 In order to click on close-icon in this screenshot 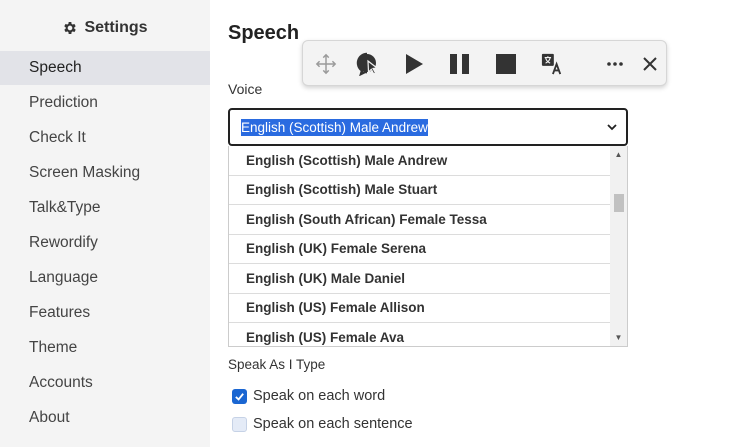, I will do `click(650, 64)`.